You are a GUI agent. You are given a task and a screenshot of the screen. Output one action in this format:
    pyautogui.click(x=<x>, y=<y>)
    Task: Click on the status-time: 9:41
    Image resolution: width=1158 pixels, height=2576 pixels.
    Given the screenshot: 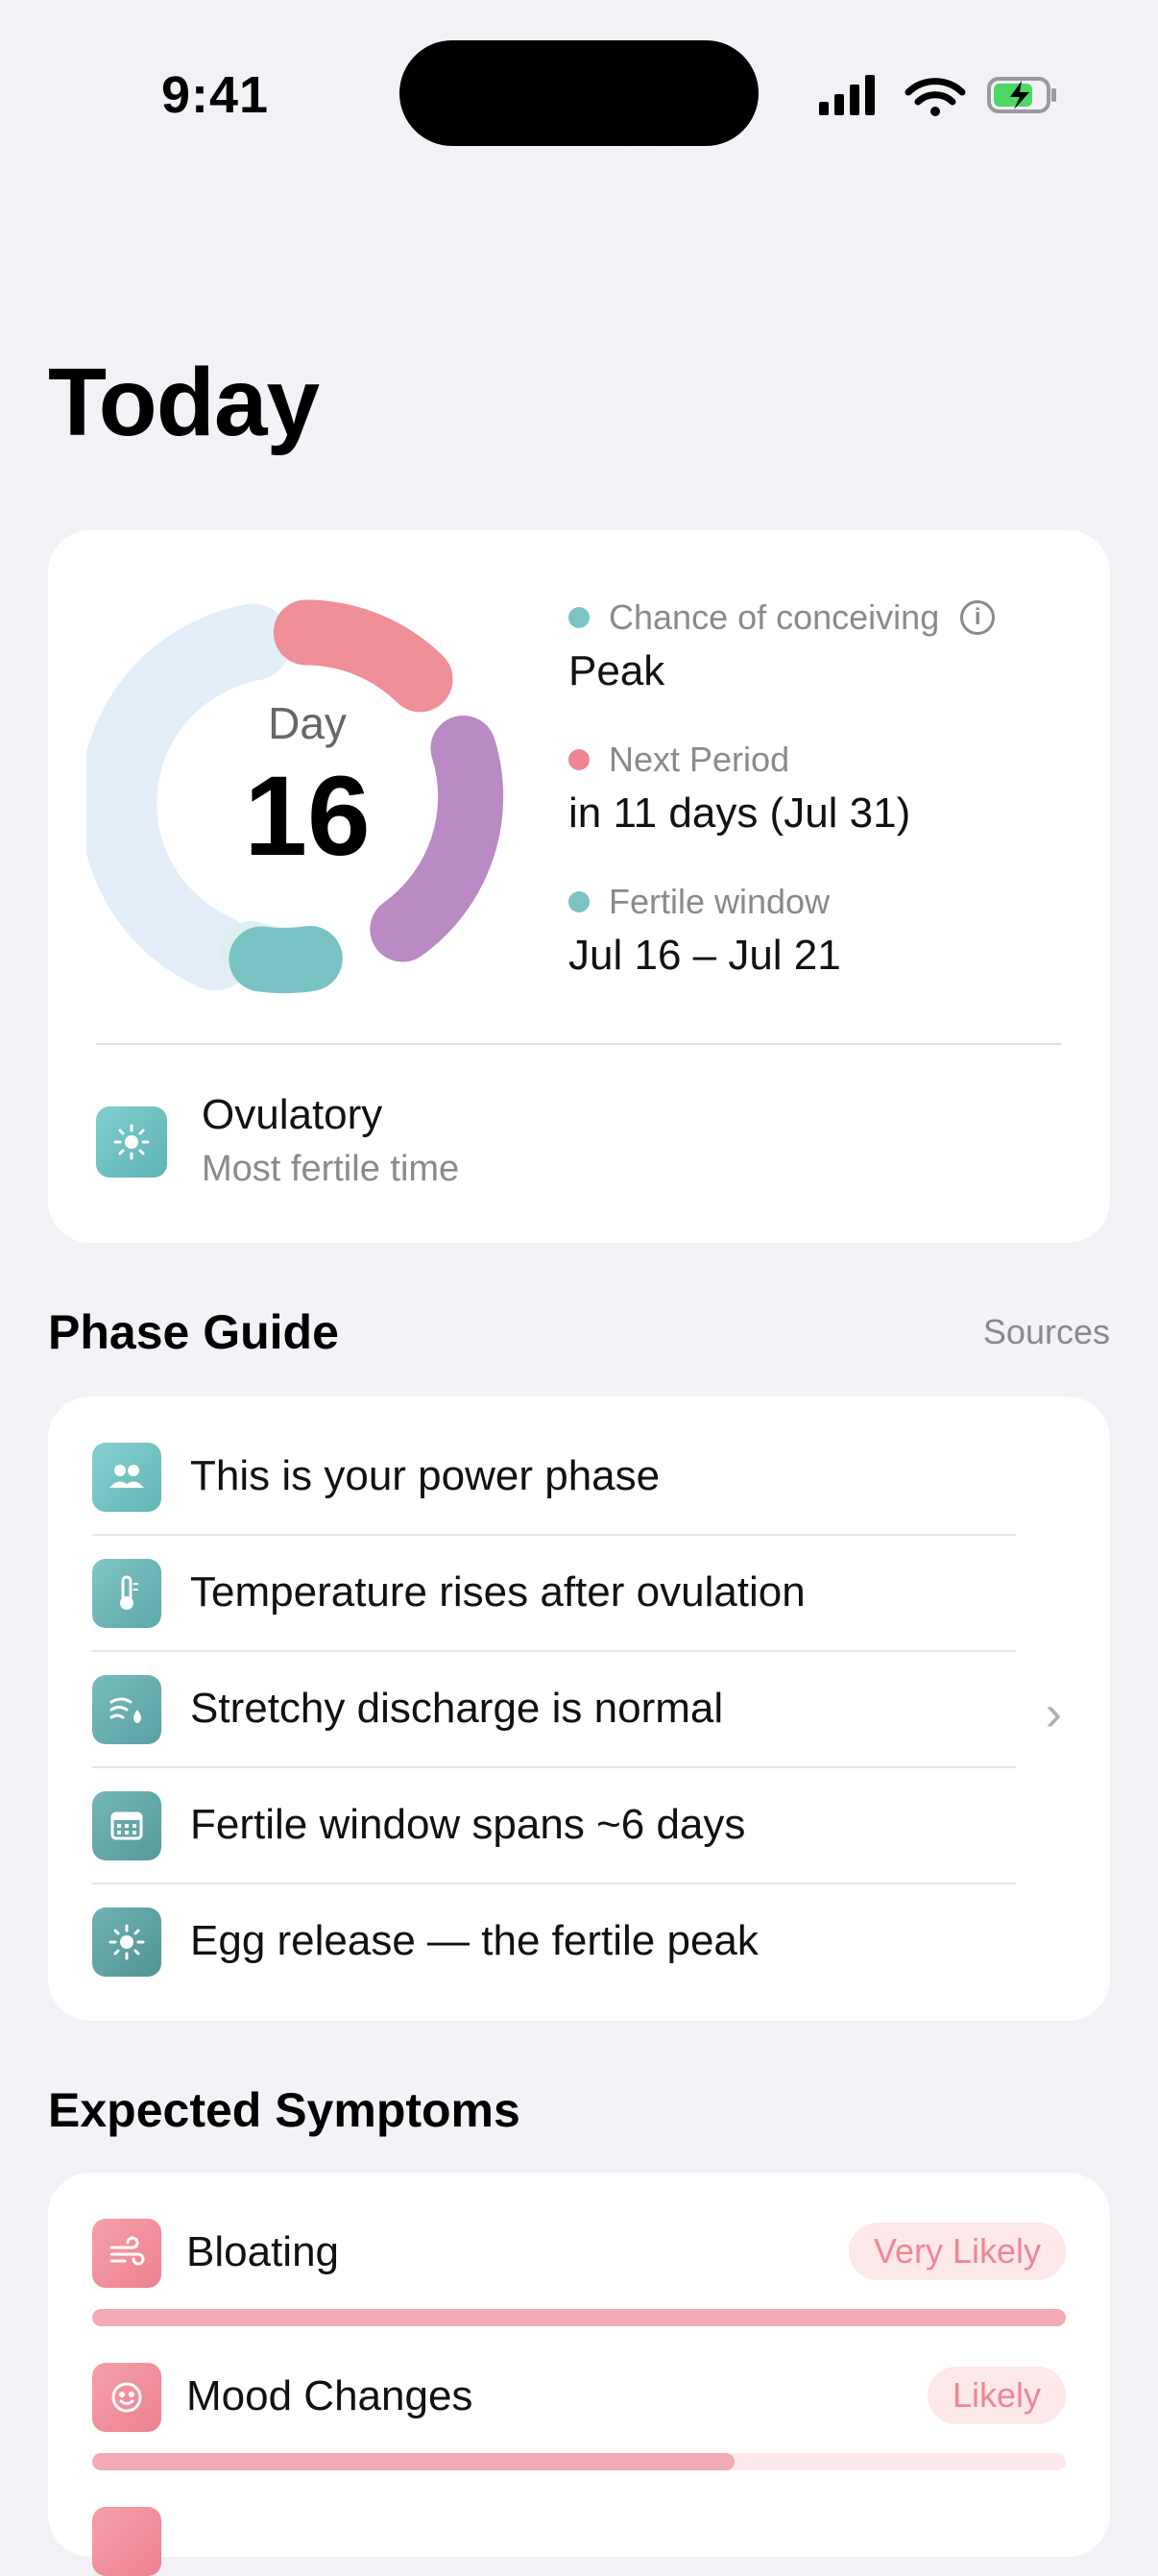 What is the action you would take?
    pyautogui.click(x=215, y=95)
    